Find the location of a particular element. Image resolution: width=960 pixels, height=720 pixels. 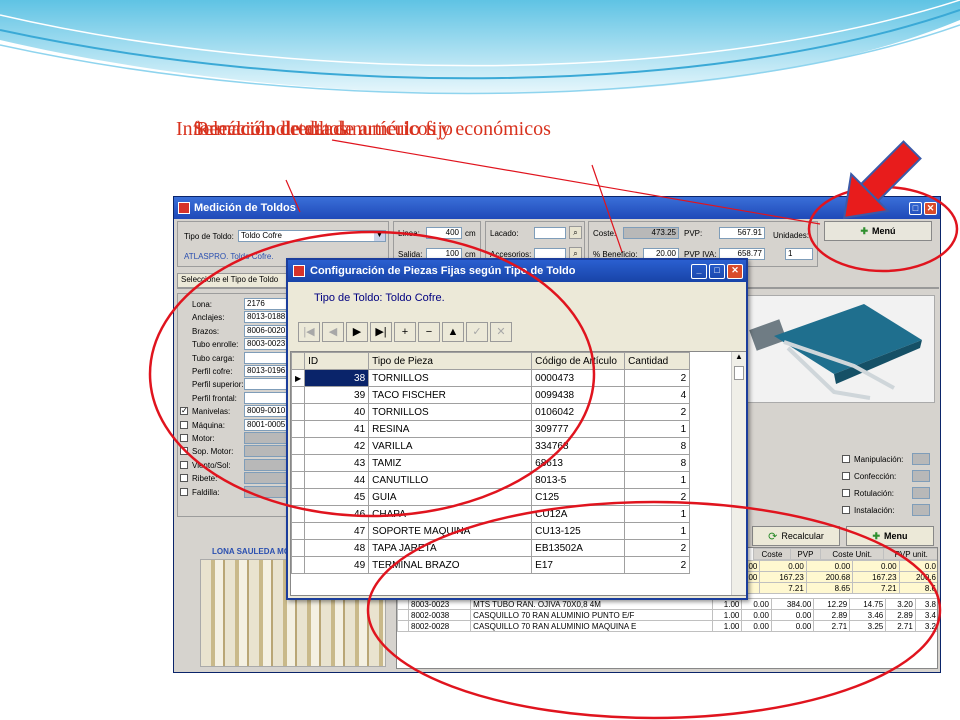

cell-codigo: 68613 is located at coordinates (578, 463).